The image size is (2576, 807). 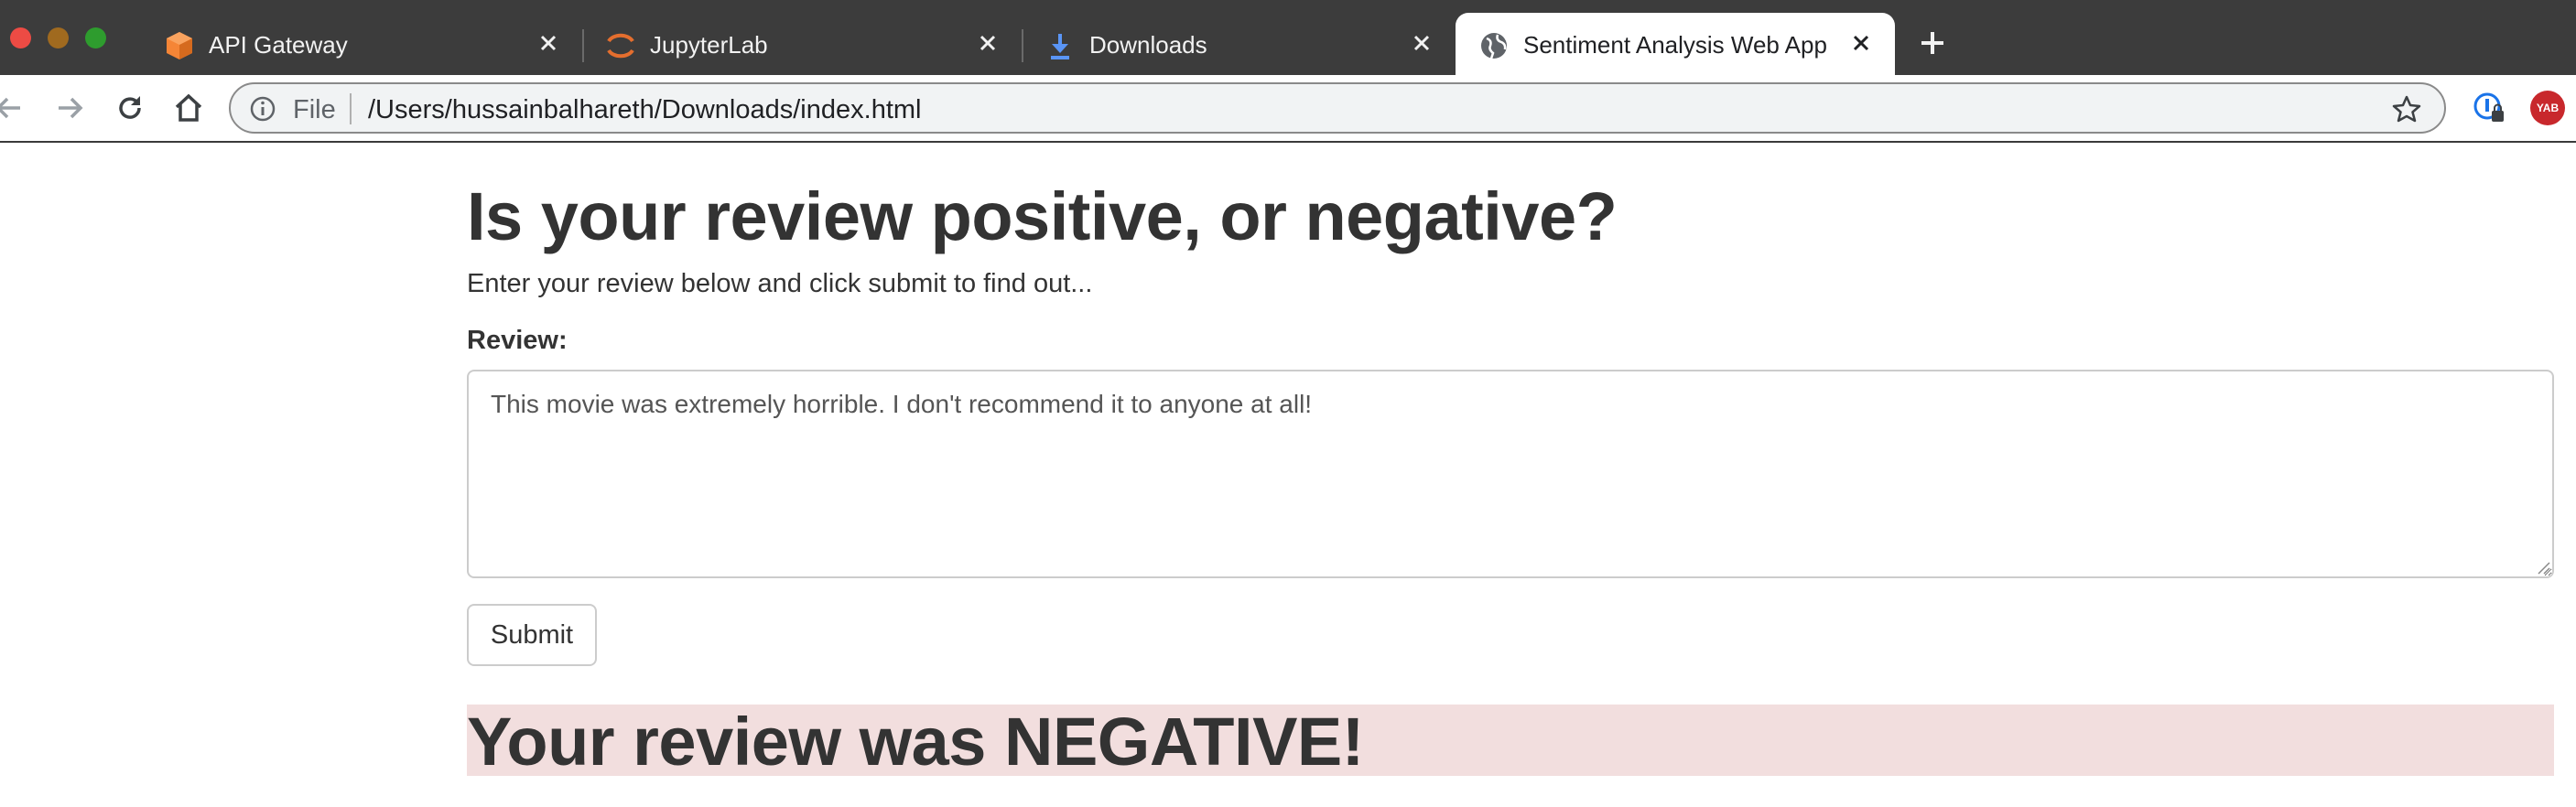 What do you see at coordinates (21, 37) in the screenshot?
I see `close-window-button` at bounding box center [21, 37].